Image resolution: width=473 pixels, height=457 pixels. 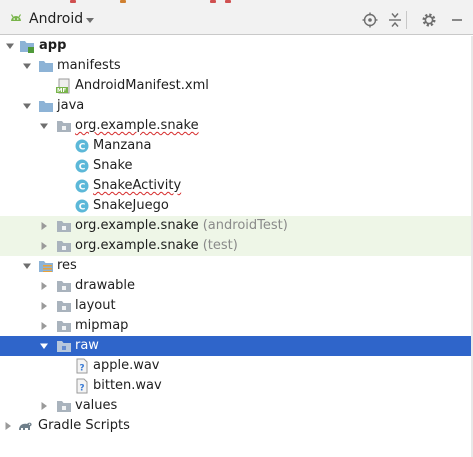 What do you see at coordinates (16, 19) in the screenshot?
I see `android-icon` at bounding box center [16, 19].